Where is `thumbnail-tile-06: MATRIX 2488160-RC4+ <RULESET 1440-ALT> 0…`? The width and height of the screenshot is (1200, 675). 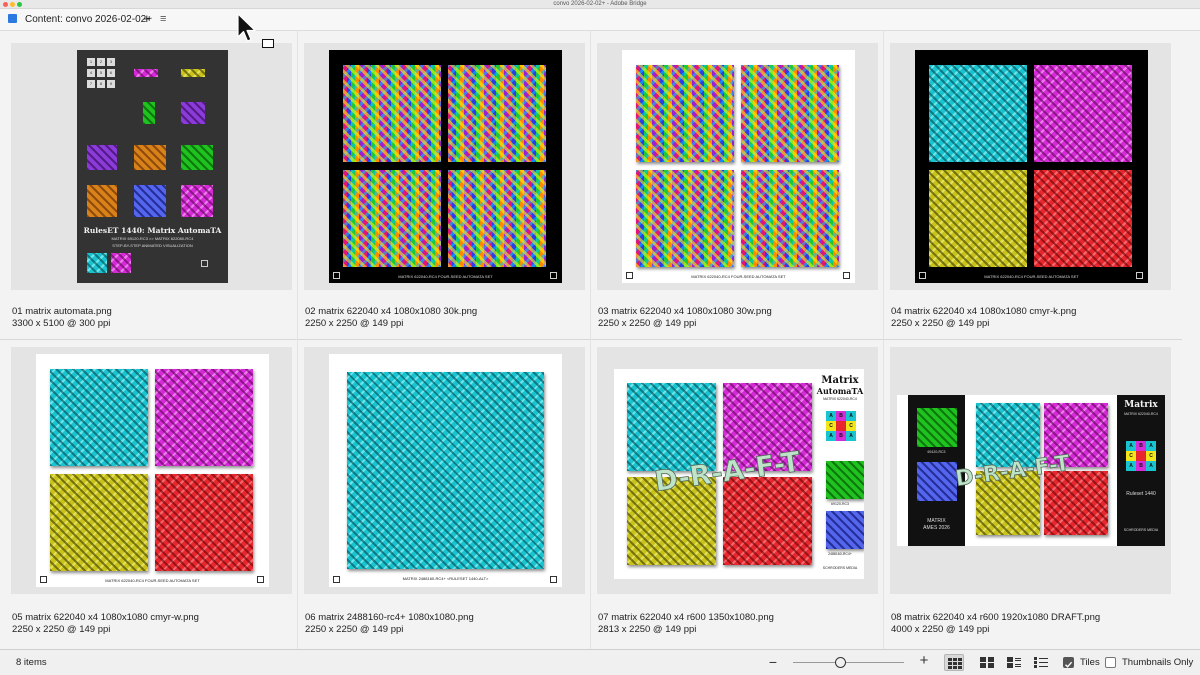
thumbnail-tile-06: MATRIX 2488160-RC4+ <RULESET 1440-ALT> 0… is located at coordinates (439, 494).